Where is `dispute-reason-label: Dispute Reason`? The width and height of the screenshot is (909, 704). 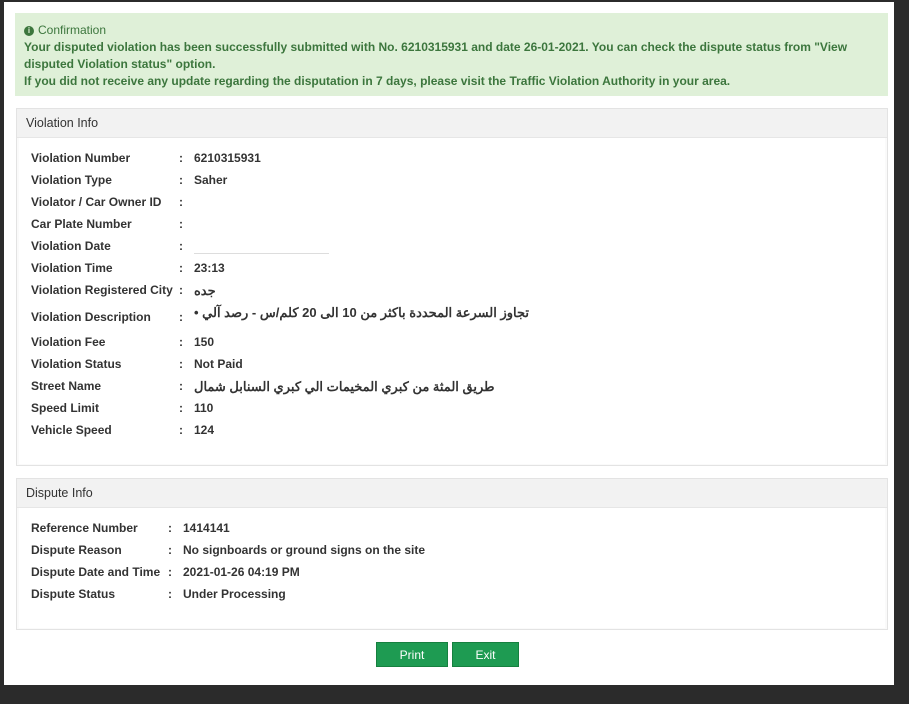 dispute-reason-label: Dispute Reason is located at coordinates (76, 550).